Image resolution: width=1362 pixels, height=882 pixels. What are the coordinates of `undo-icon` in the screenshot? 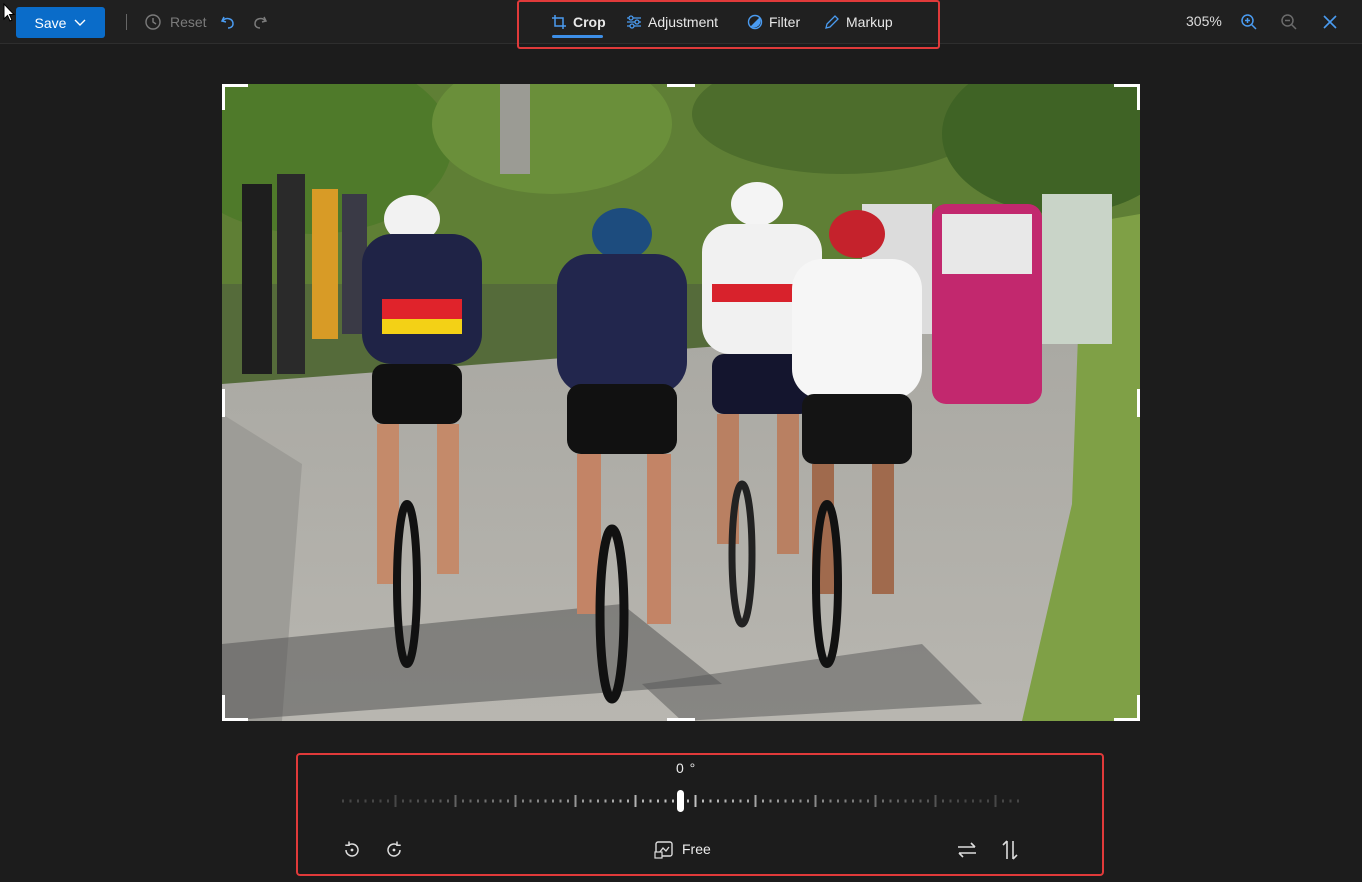 It's located at (227, 22).